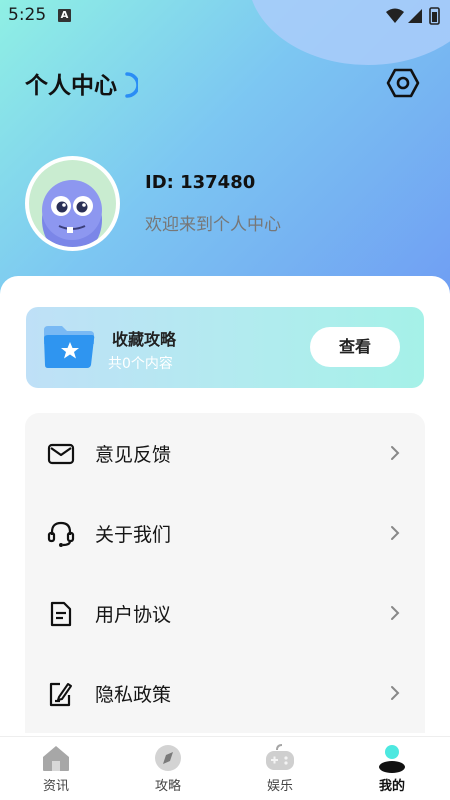 The height and width of the screenshot is (800, 450). What do you see at coordinates (72, 213) in the screenshot?
I see `monster-avatar-image` at bounding box center [72, 213].